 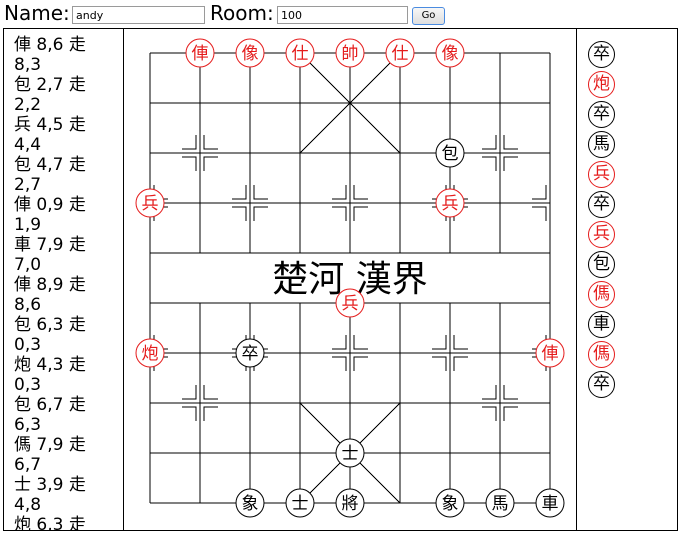 I want to click on piece-label: 帥, so click(x=350, y=54).